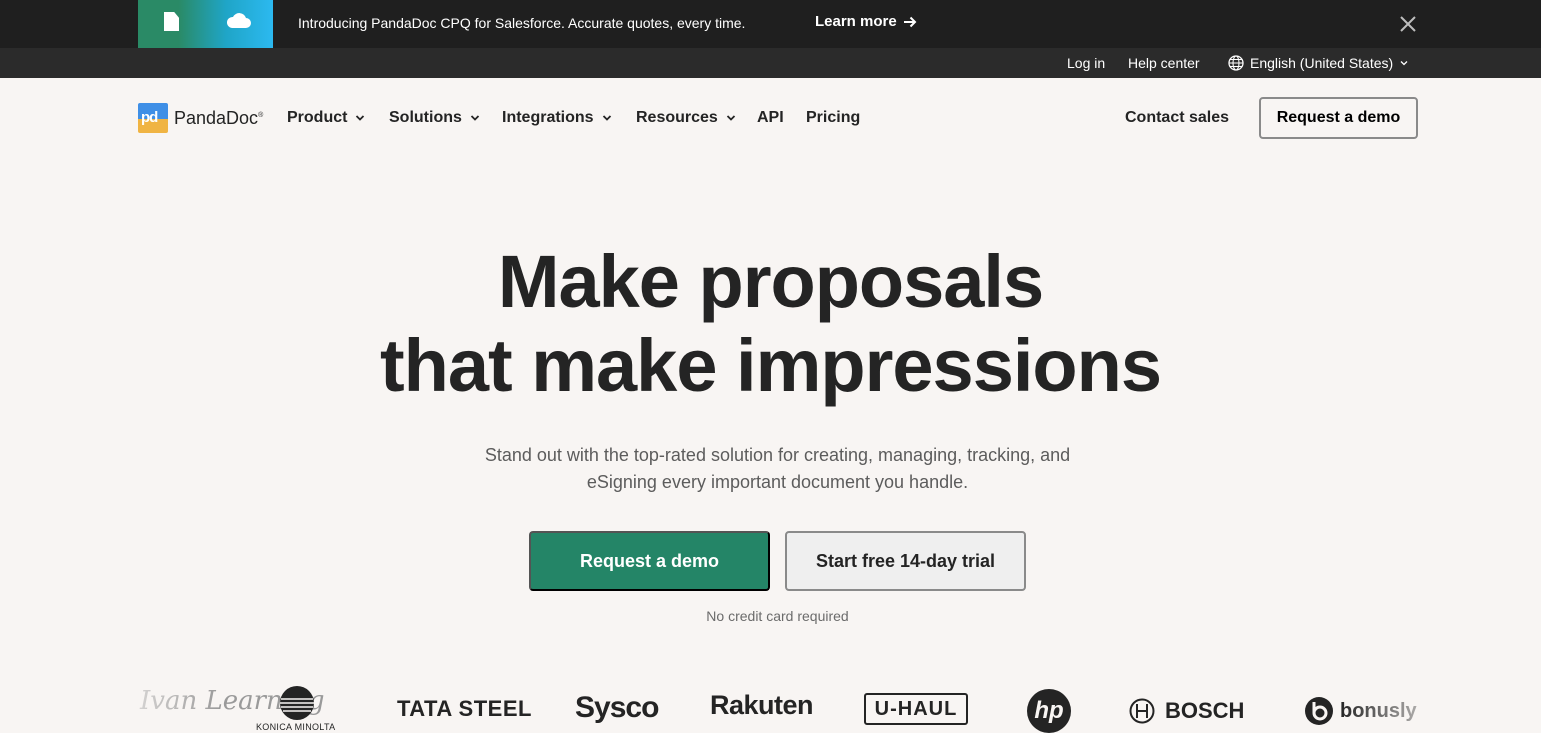 The width and height of the screenshot is (1541, 733). I want to click on globe-icon, so click(1236, 63).